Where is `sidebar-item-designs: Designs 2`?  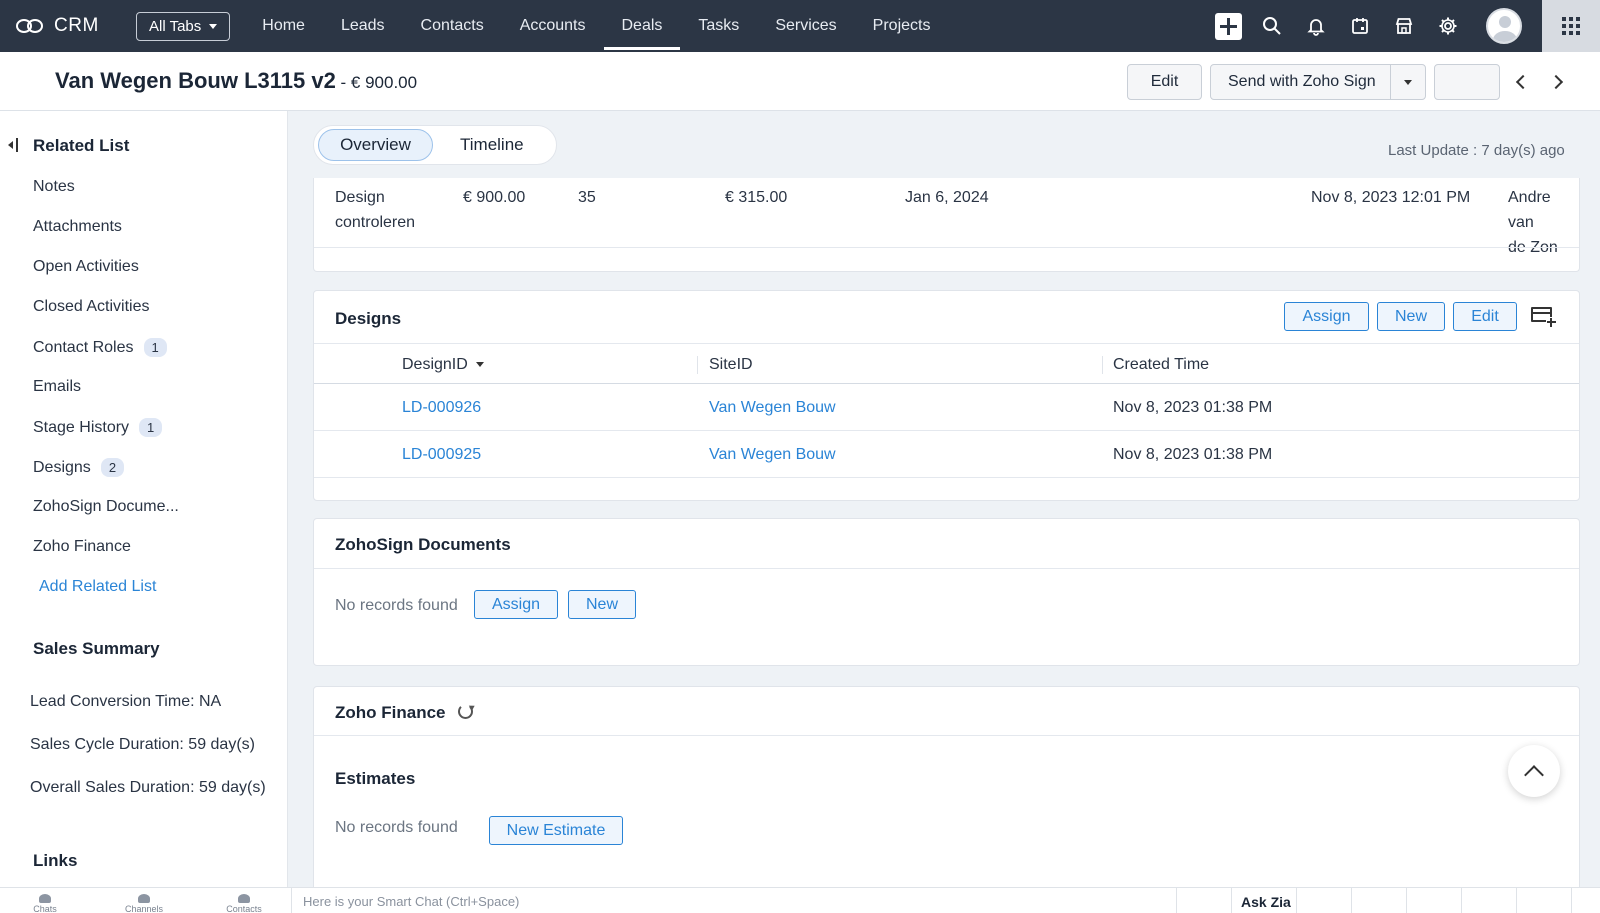
sidebar-item-designs: Designs 2 is located at coordinates (79, 467).